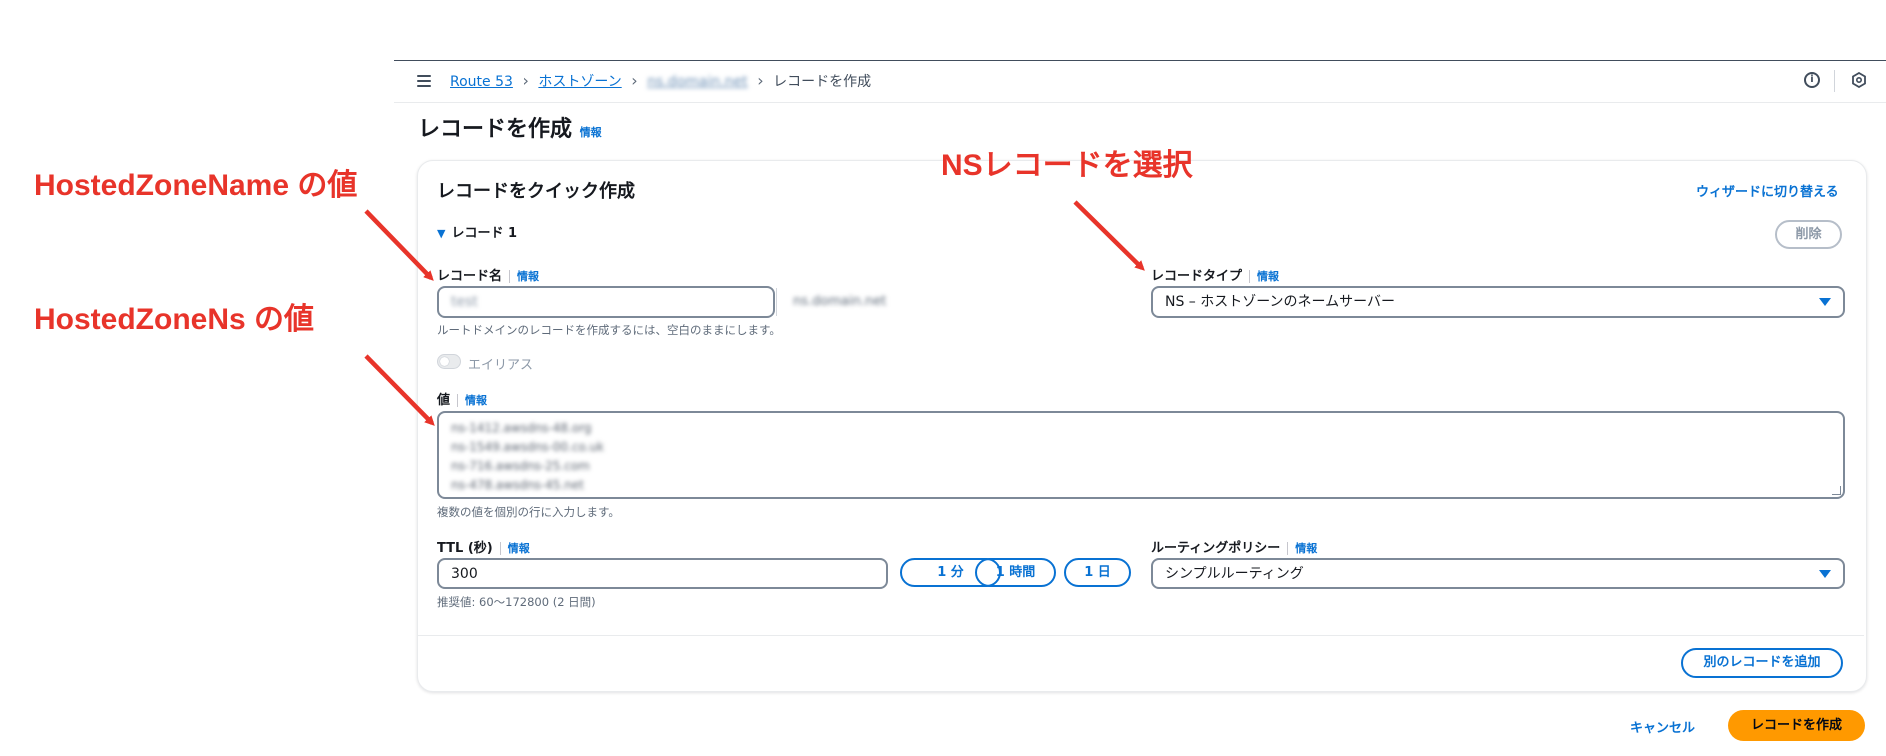 The width and height of the screenshot is (1886, 756). Describe the element at coordinates (399, 245) in the screenshot. I see `arrow-to-record-name` at that location.